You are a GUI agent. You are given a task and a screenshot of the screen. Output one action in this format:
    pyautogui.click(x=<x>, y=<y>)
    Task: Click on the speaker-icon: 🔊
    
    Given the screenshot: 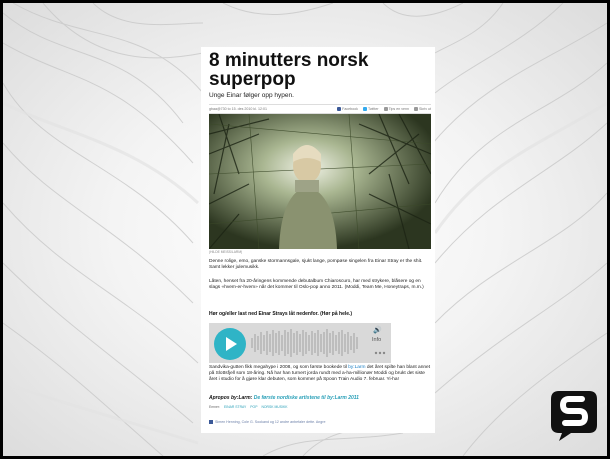 What is the action you would take?
    pyautogui.click(x=377, y=330)
    